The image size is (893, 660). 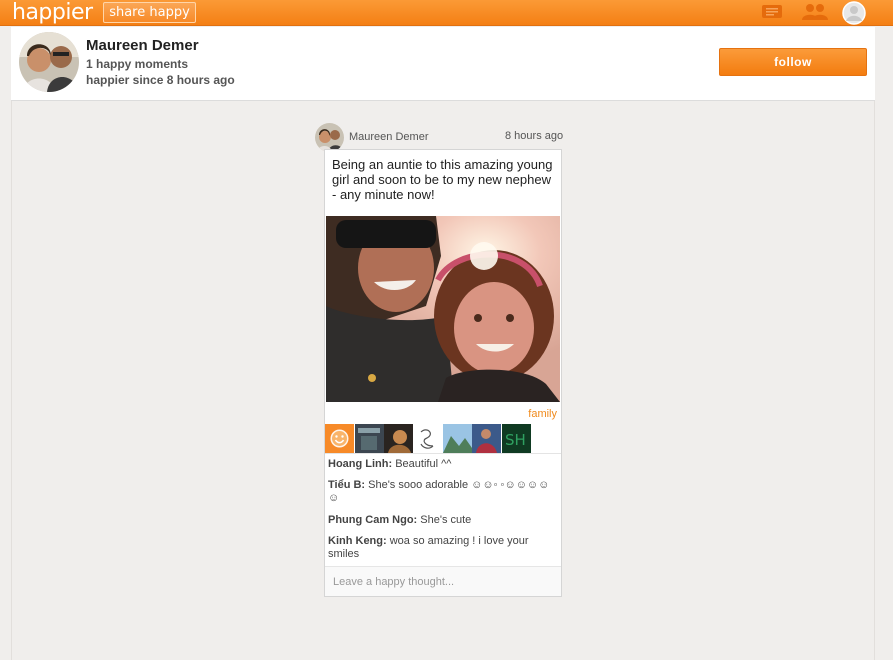 I want to click on profile-name: Maureen Demer, so click(x=142, y=45).